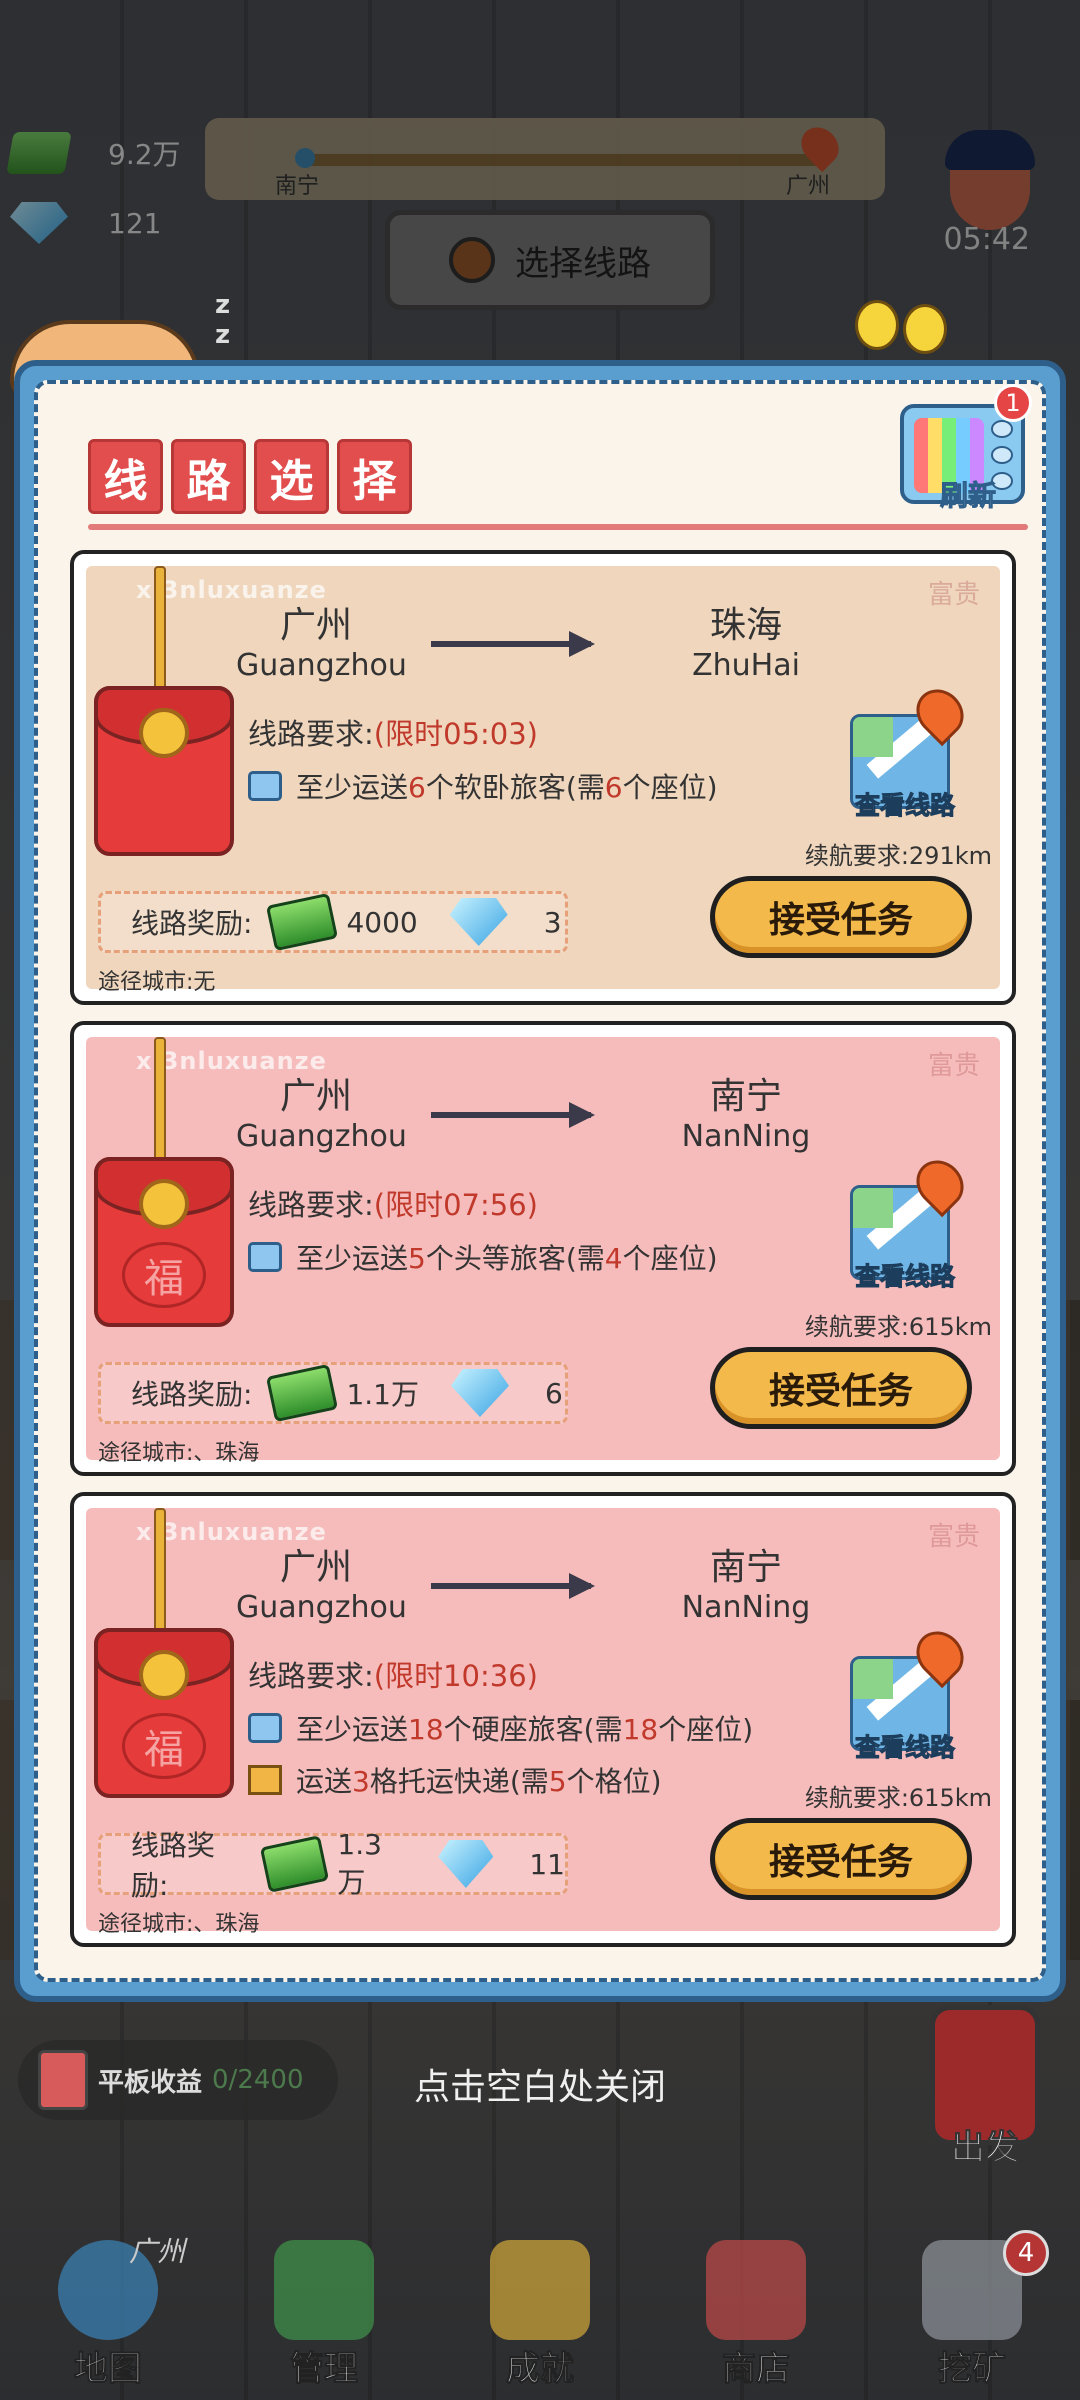  I want to click on close-hint: 点击空白处关闭, so click(539, 2087).